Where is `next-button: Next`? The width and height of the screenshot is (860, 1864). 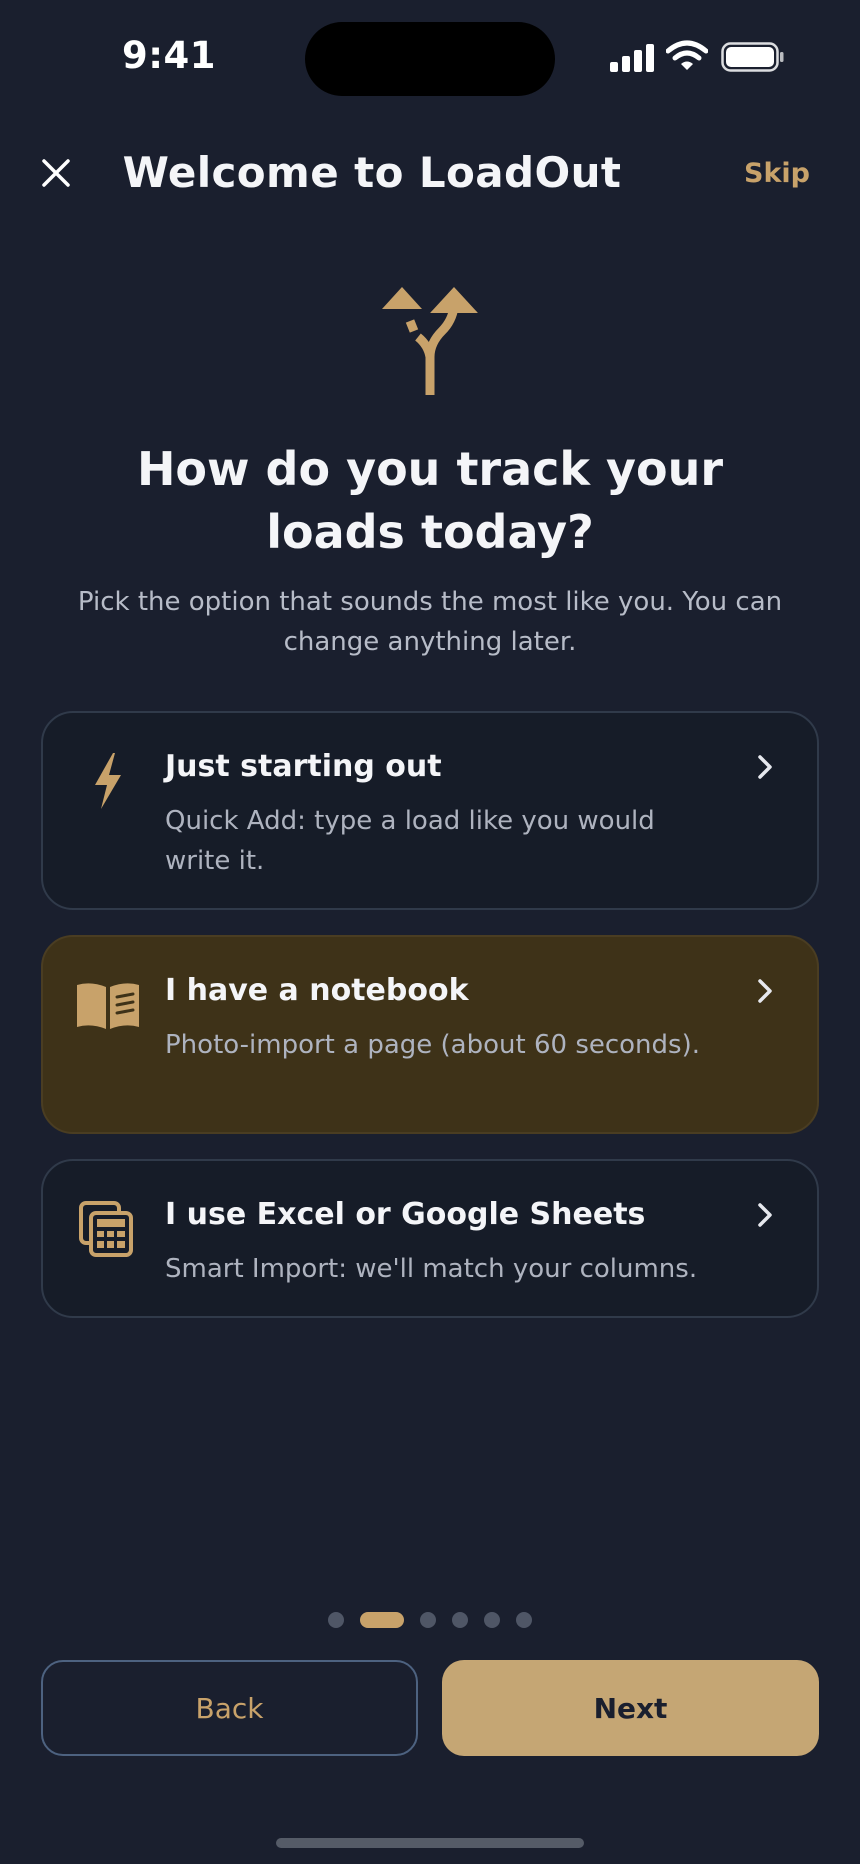
next-button: Next is located at coordinates (630, 1708).